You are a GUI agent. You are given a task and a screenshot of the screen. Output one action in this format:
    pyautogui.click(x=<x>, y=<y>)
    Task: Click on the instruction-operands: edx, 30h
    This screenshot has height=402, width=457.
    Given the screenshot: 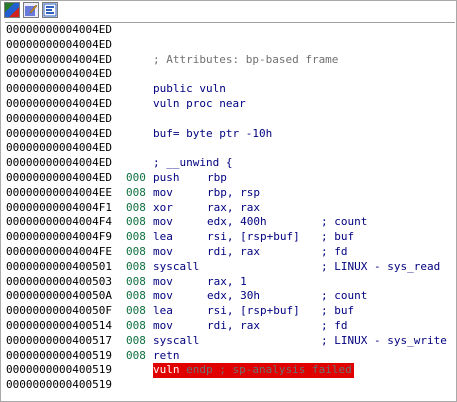 What is the action you would take?
    pyautogui.click(x=233, y=296)
    